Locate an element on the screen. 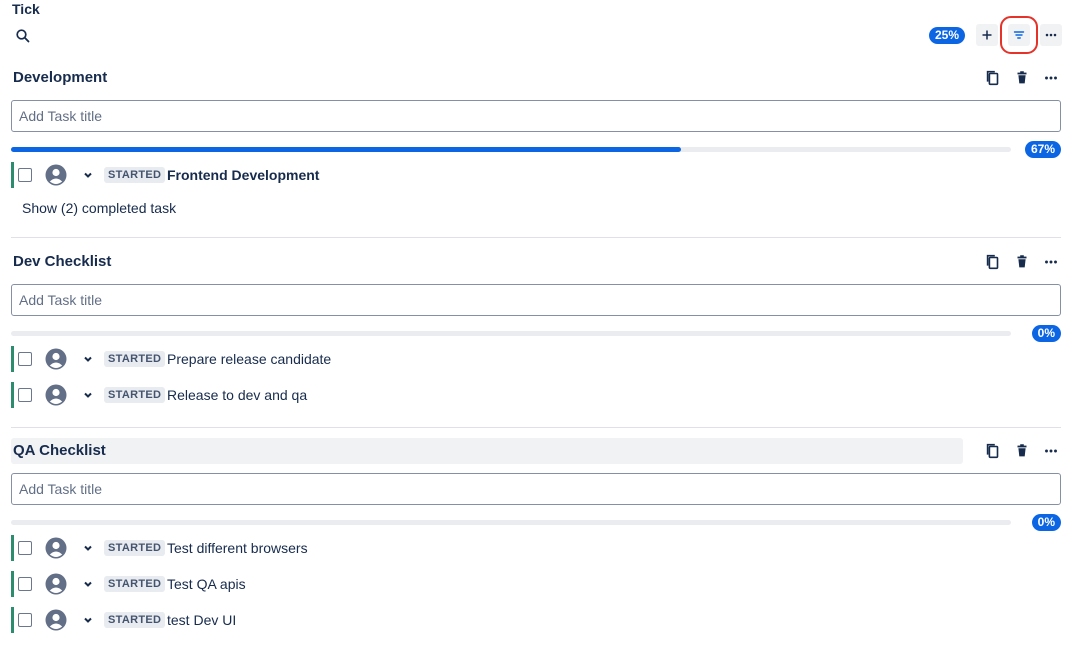 This screenshot has width=1080, height=652. progress-badge: 67% is located at coordinates (1042, 149).